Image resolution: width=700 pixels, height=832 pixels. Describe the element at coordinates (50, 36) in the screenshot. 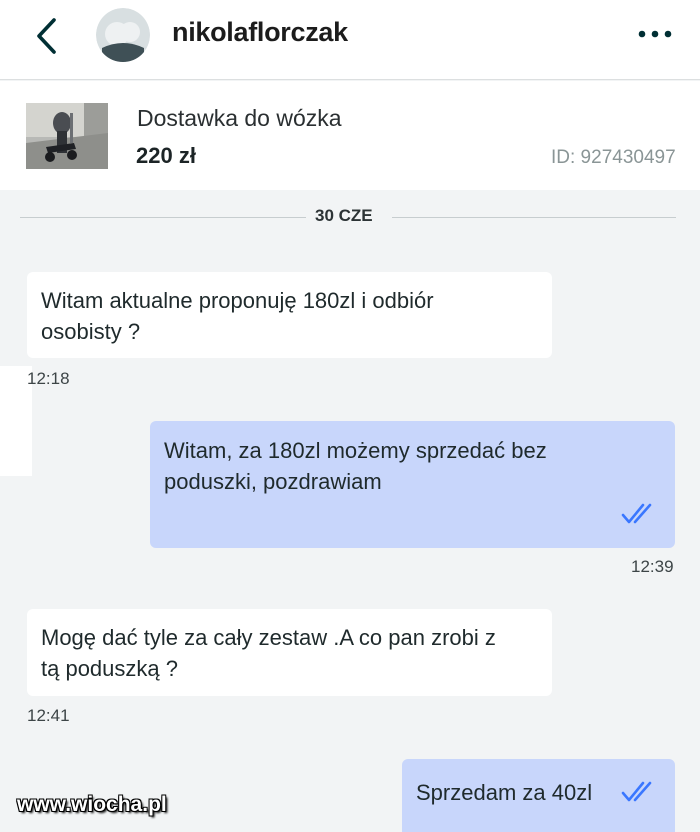

I see `chevron-left-icon` at that location.